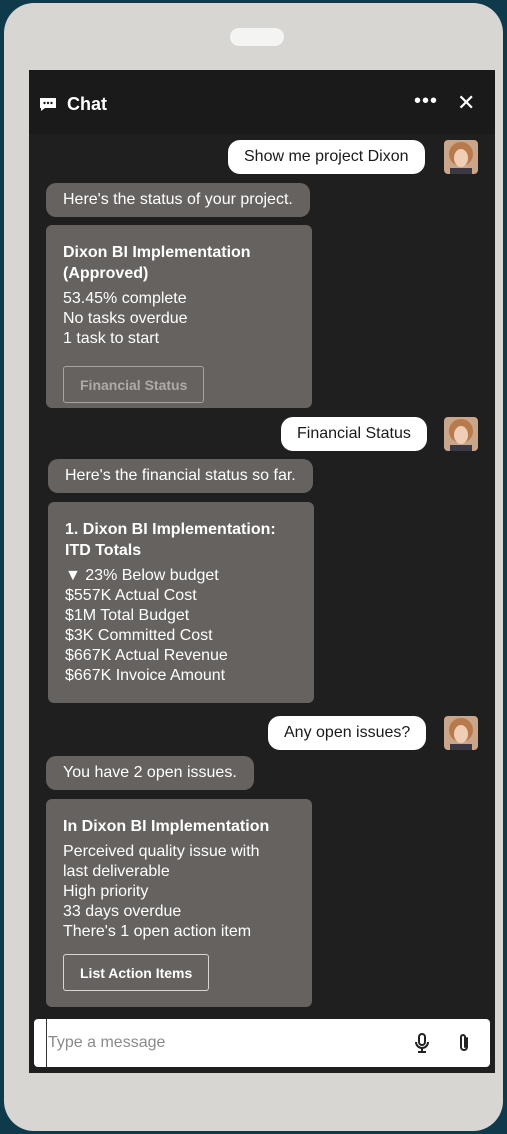 The image size is (507, 1134). What do you see at coordinates (466, 103) in the screenshot?
I see `close-icon: ✕` at bounding box center [466, 103].